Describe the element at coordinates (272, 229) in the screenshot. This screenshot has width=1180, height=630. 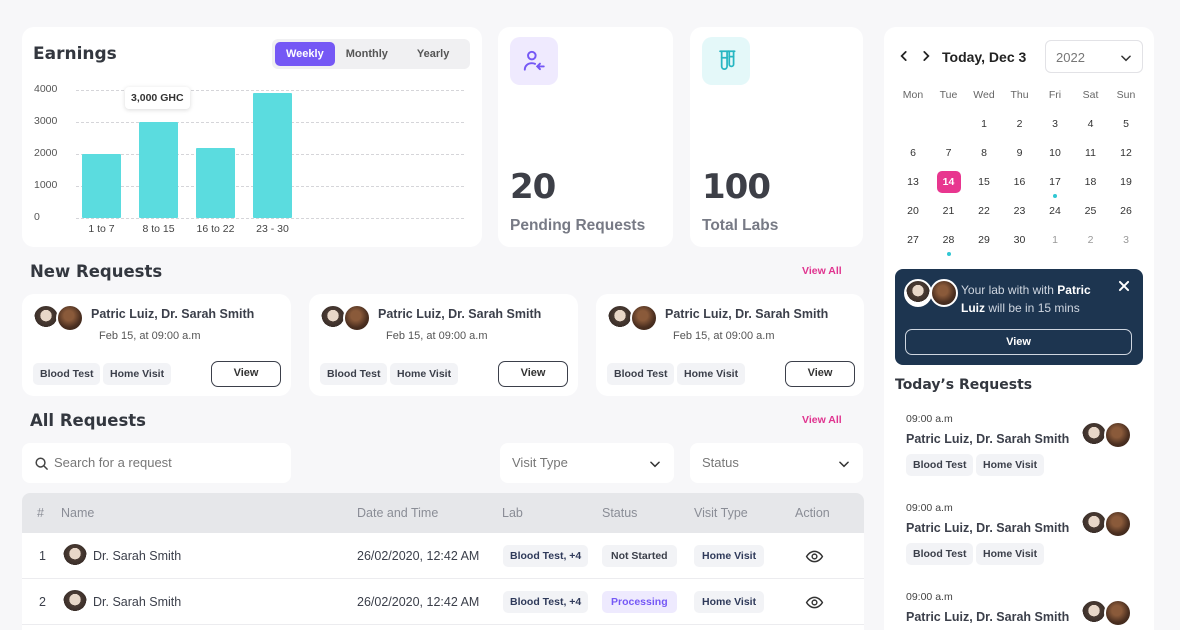
I see `x-tick-label: 23 - 30` at that location.